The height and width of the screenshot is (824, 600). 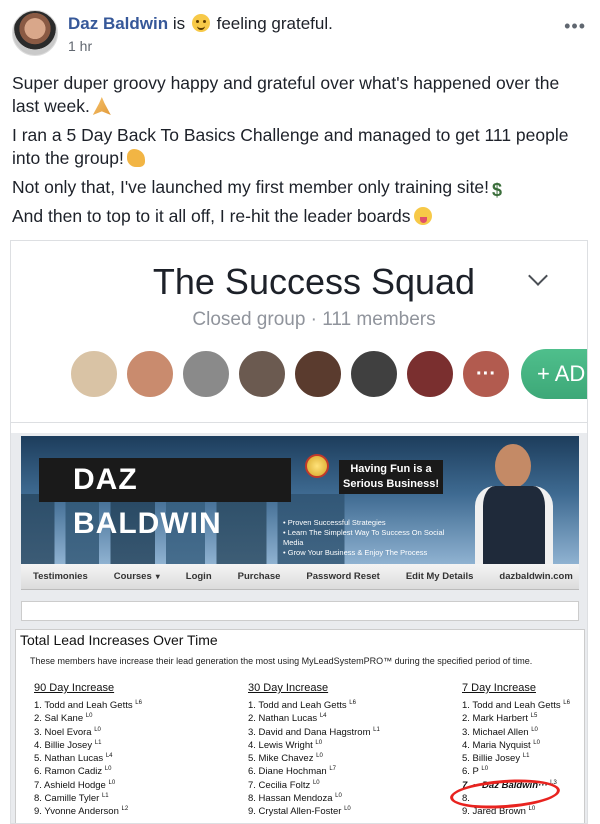 I want to click on grinning-face-icon, so click(x=200, y=23).